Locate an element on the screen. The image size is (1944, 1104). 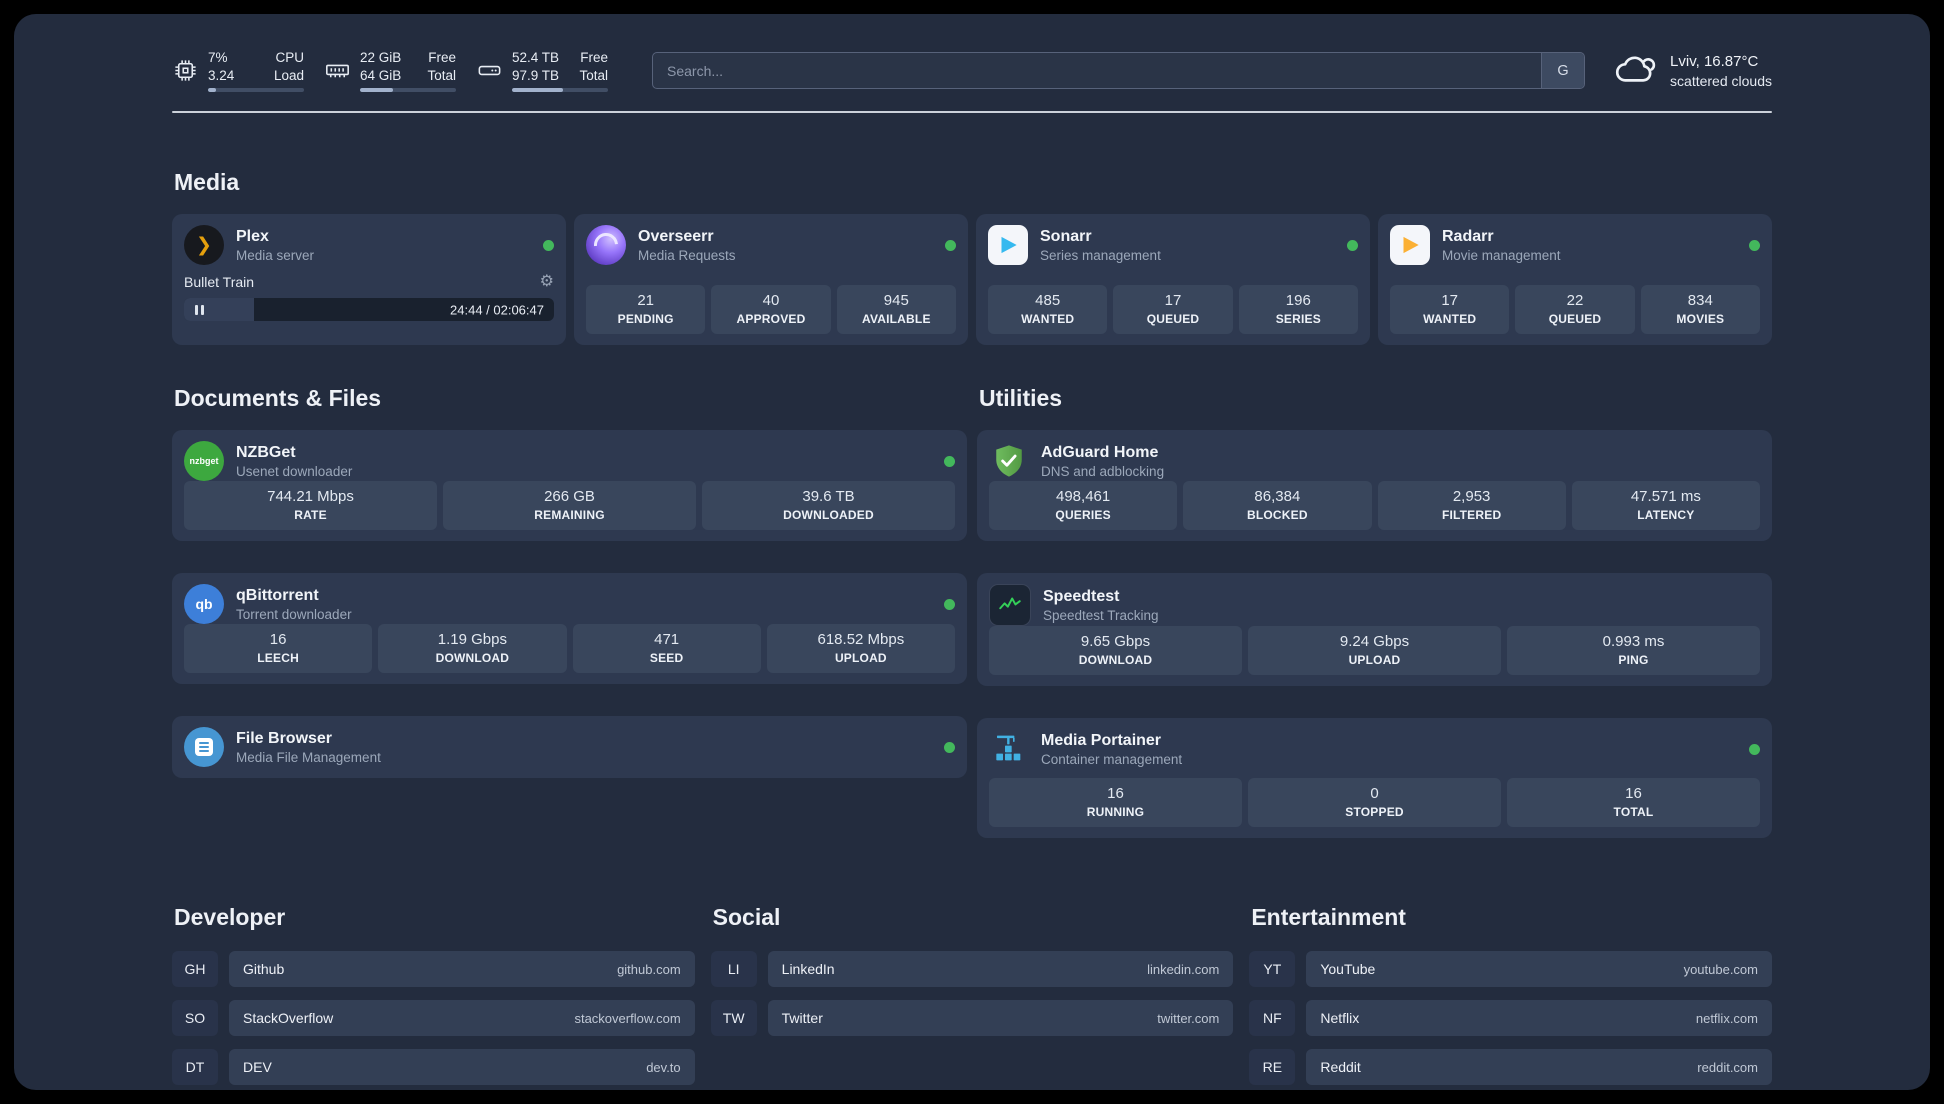
cpu-usage-bar is located at coordinates (256, 90).